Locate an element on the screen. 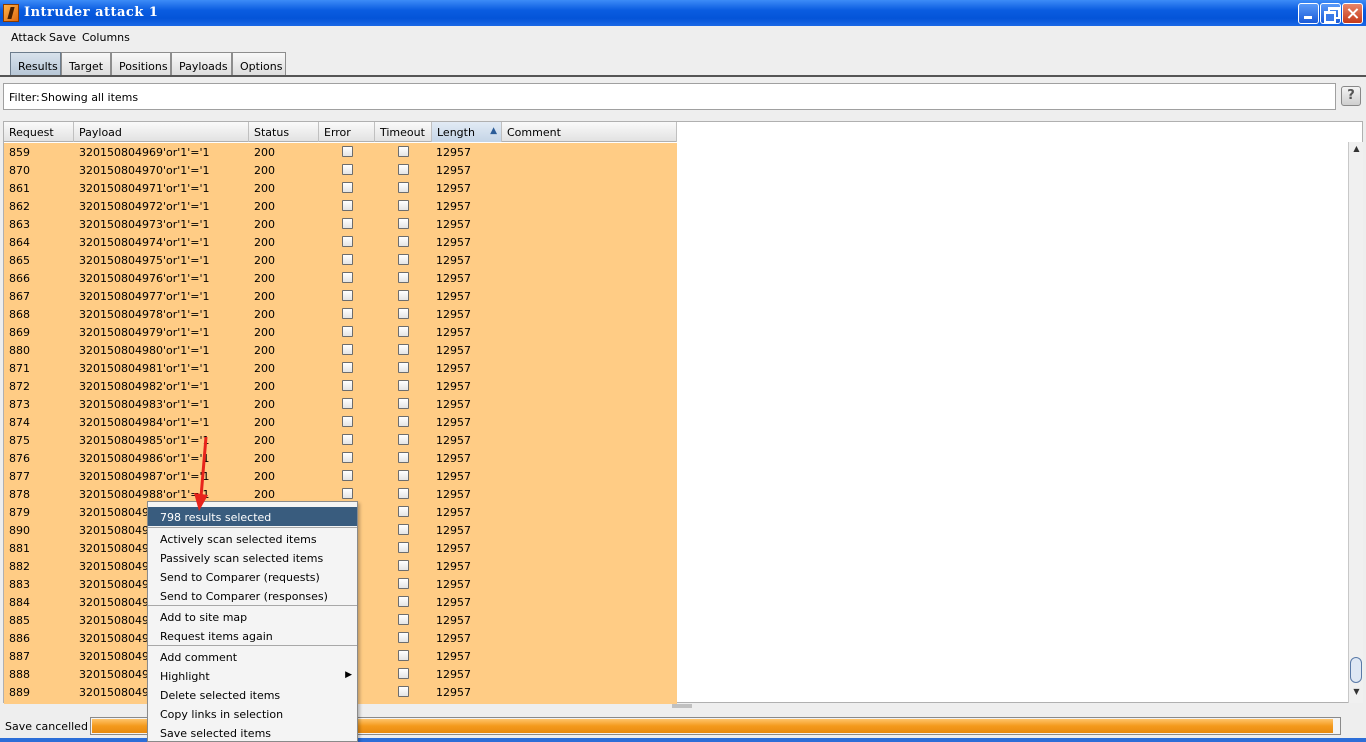 The image size is (1366, 742). column-header-comment: Comment is located at coordinates (589, 132).